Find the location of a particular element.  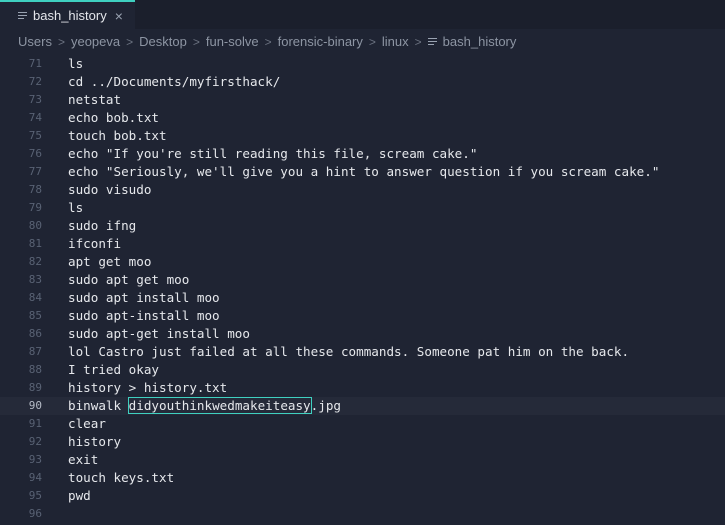

code-text: apt get moo is located at coordinates (109, 262).